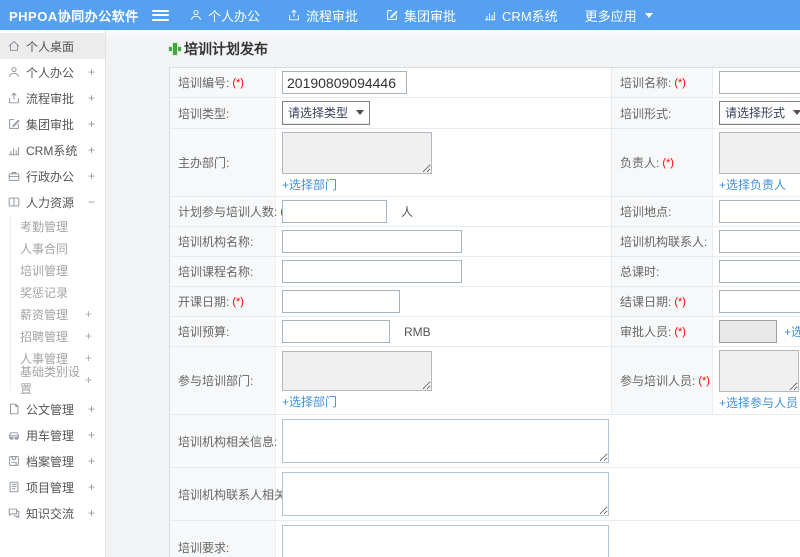 The width and height of the screenshot is (800, 557). What do you see at coordinates (372, 241) in the screenshot?
I see `org-name-input` at bounding box center [372, 241].